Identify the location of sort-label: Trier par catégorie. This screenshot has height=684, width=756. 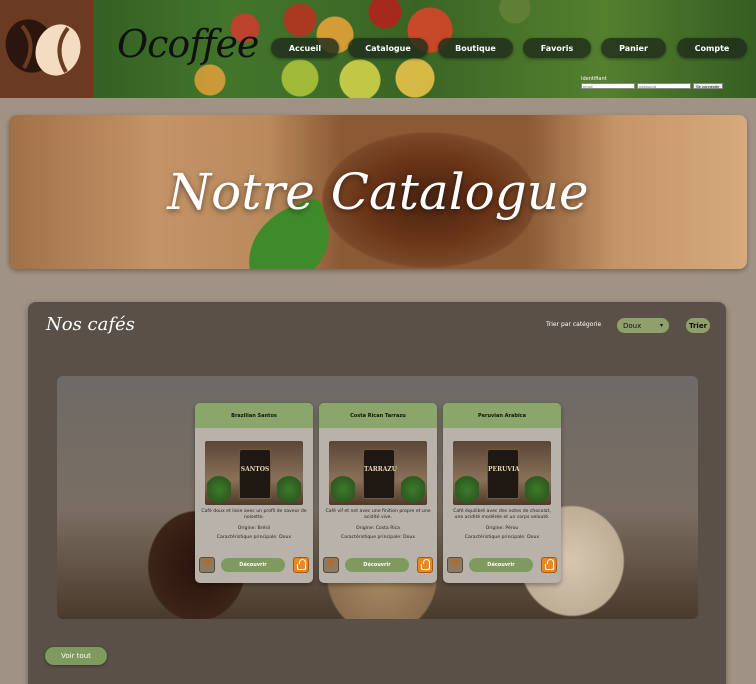
(574, 324).